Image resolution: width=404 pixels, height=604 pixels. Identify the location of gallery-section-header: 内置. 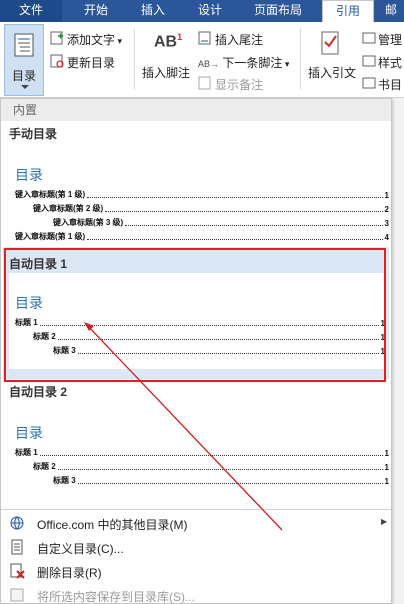
(196, 110).